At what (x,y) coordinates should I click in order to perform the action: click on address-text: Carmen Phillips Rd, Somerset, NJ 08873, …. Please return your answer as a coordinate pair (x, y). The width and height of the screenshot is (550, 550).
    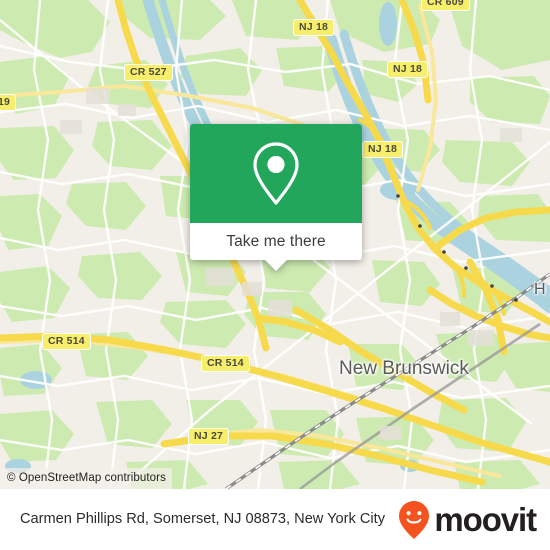
    Looking at the image, I should click on (202, 519).